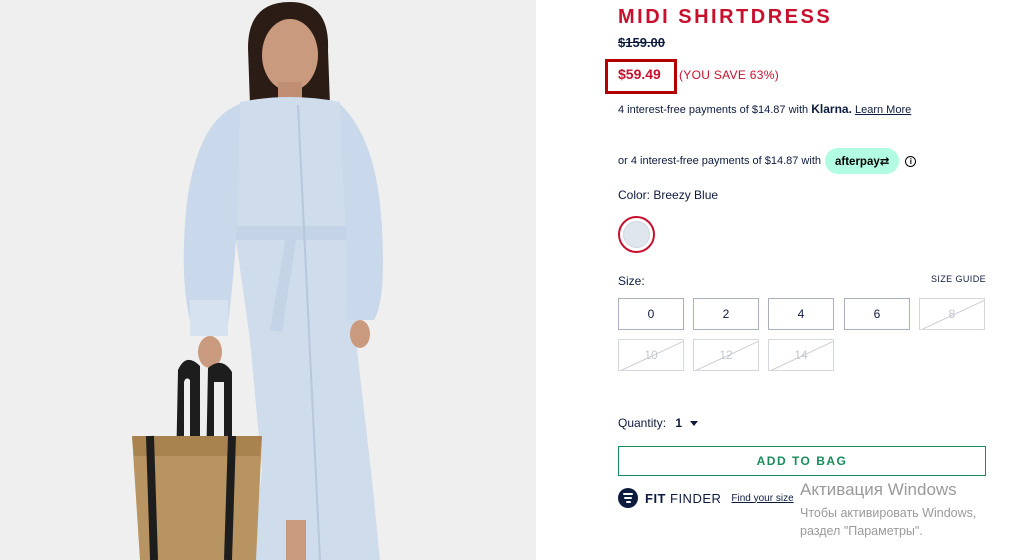 This screenshot has width=1013, height=560. Describe the element at coordinates (696, 498) in the screenshot. I see `fit-finder-label: FINDER` at that location.